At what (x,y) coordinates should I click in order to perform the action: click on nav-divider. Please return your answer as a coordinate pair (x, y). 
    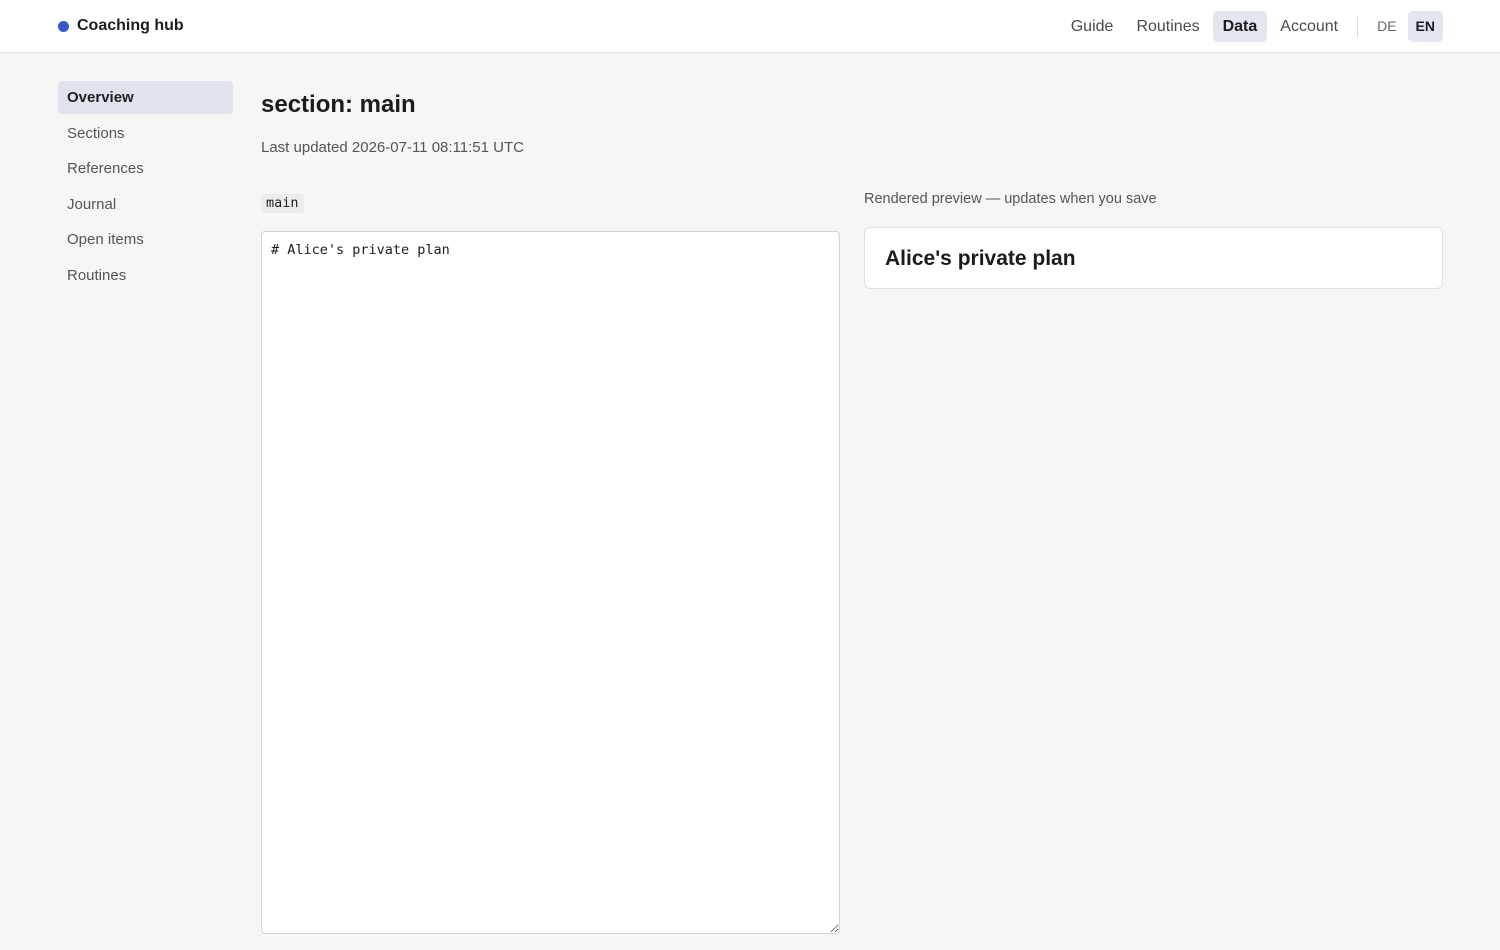
    Looking at the image, I should click on (1358, 26).